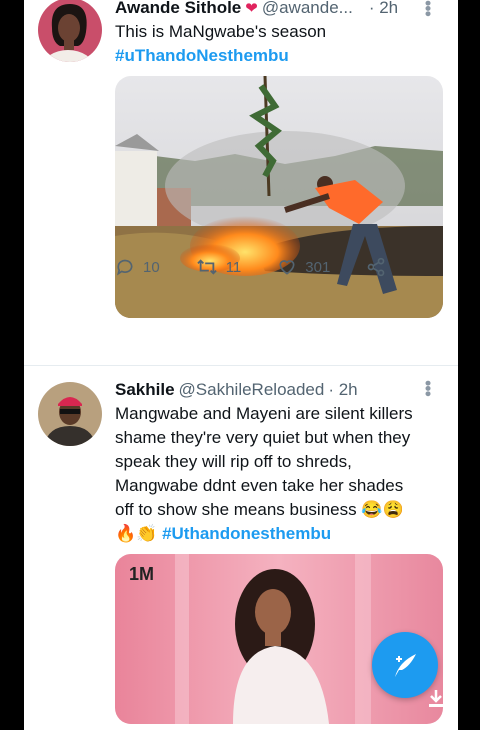 The image size is (480, 730). I want to click on retweet-count: 11, so click(233, 267).